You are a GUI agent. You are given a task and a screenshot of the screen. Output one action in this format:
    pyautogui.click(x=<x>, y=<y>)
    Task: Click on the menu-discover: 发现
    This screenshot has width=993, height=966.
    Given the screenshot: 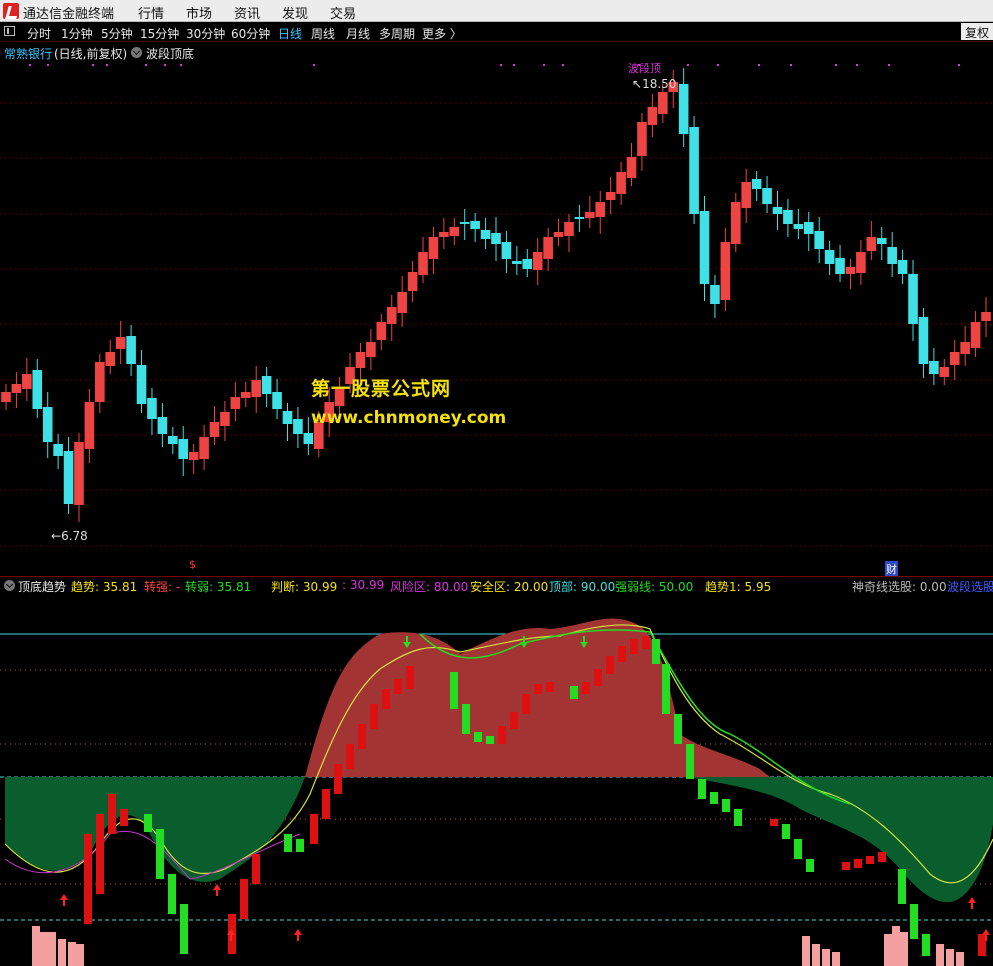 What is the action you would take?
    pyautogui.click(x=295, y=12)
    